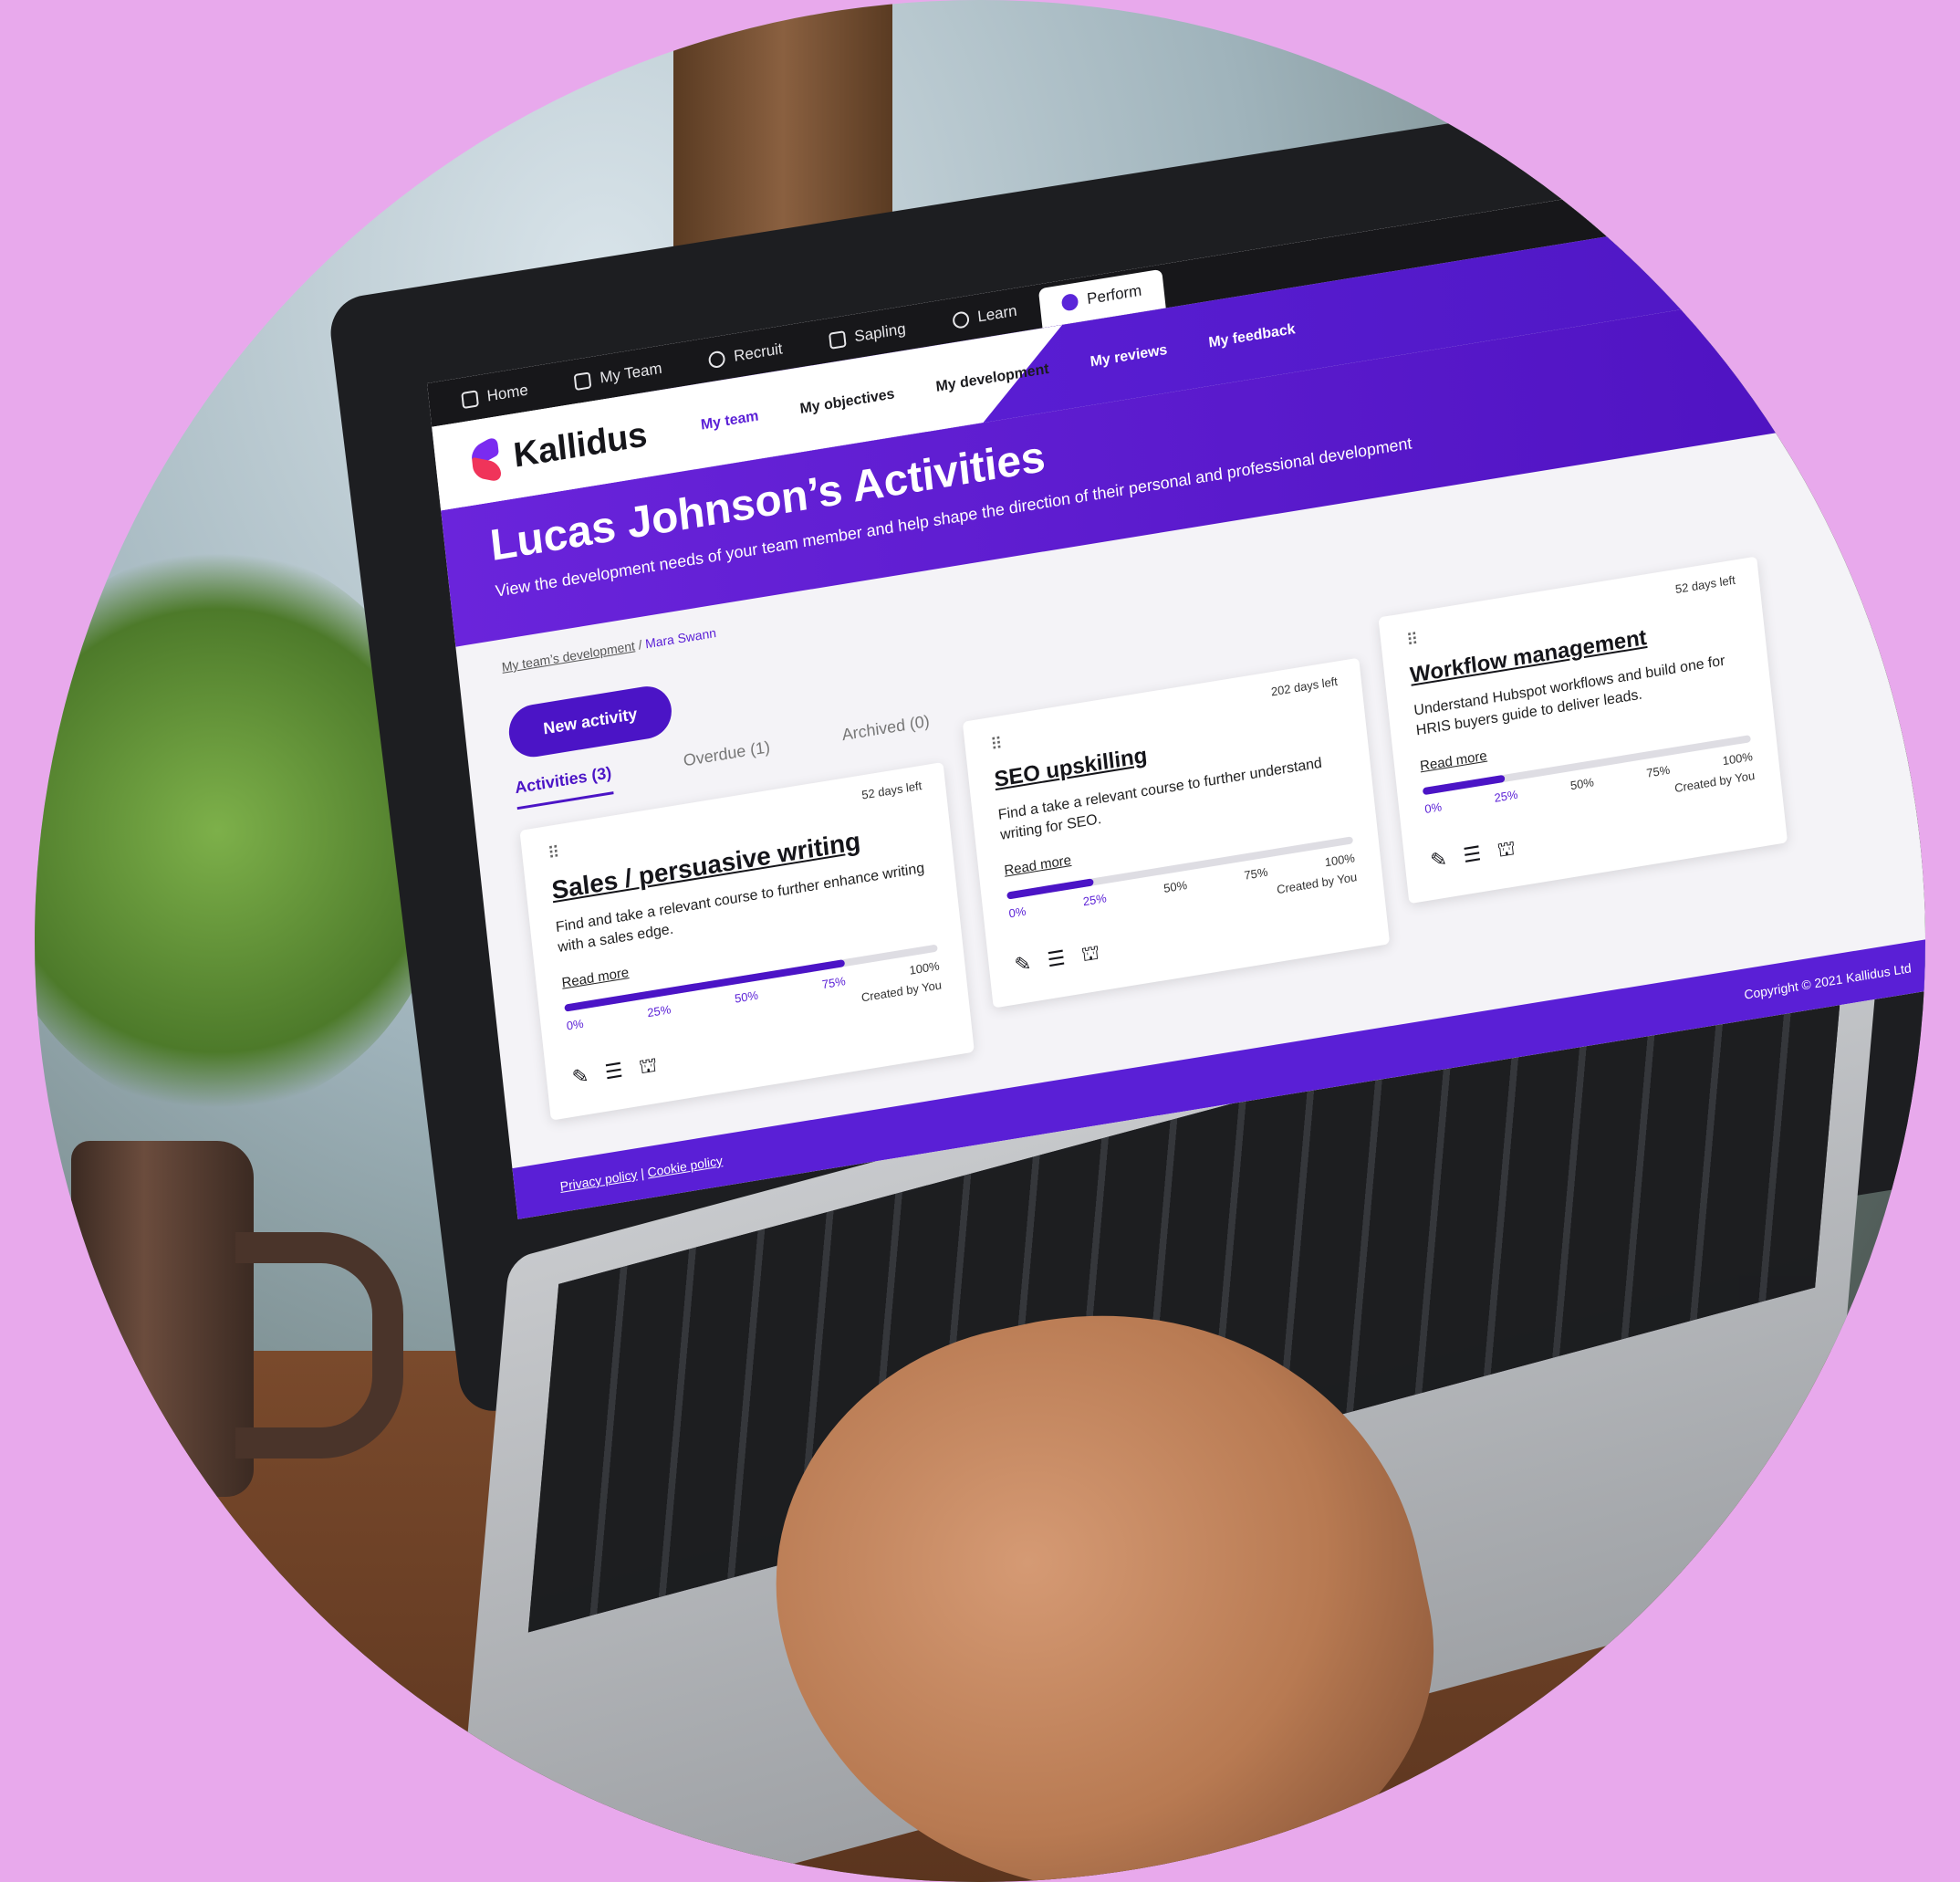 Image resolution: width=1960 pixels, height=1882 pixels. What do you see at coordinates (1128, 356) in the screenshot?
I see `subnav-my-reviews: My reviews` at bounding box center [1128, 356].